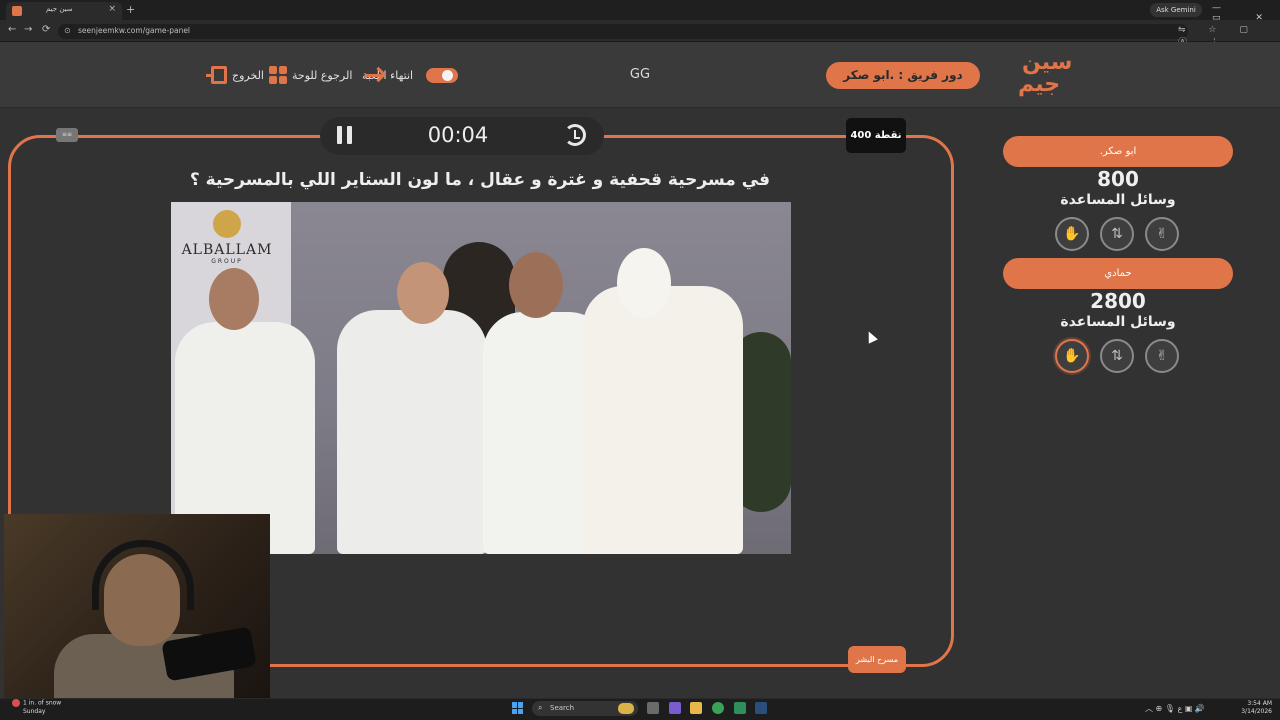 This screenshot has width=1280, height=720. What do you see at coordinates (42, 703) in the screenshot?
I see `weather-text: 1 in. of snow` at bounding box center [42, 703].